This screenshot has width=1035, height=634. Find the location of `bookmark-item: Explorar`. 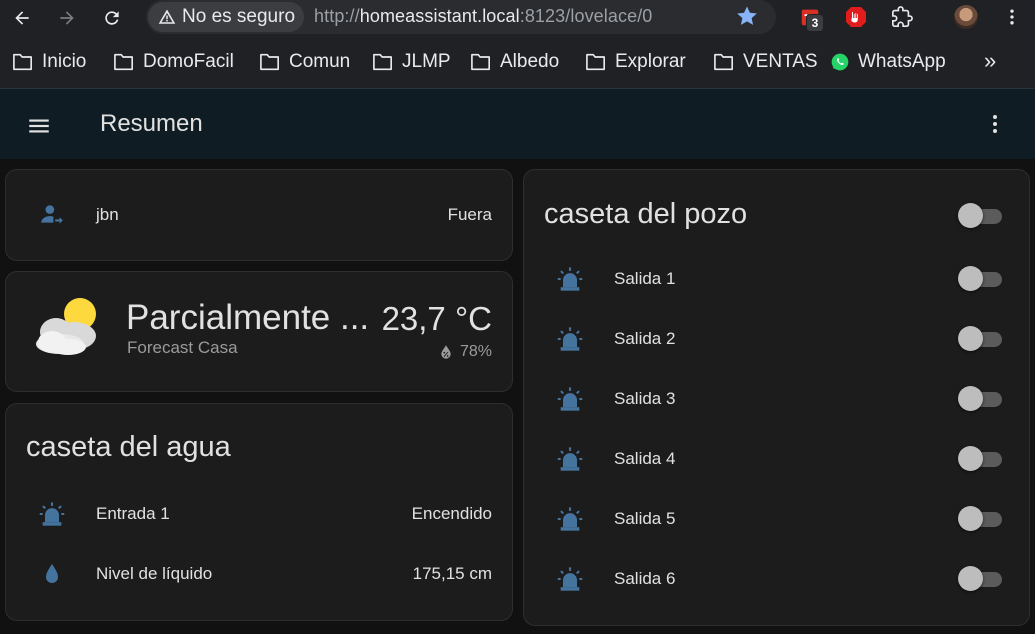

bookmark-item: Explorar is located at coordinates (635, 62).